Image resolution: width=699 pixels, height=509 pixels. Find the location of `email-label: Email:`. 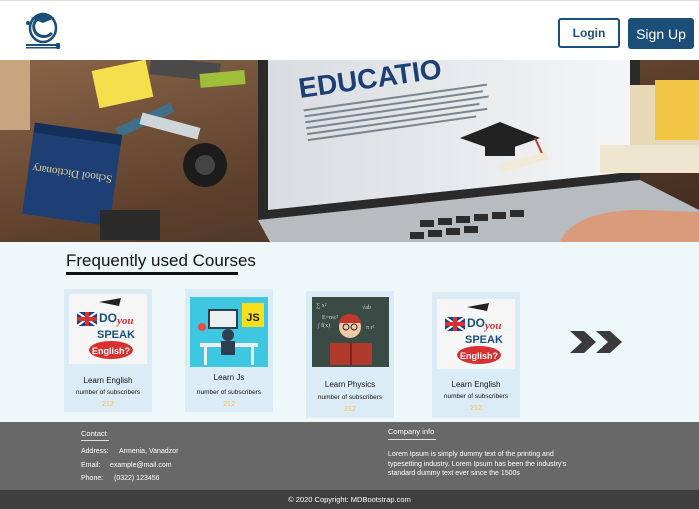

email-label: Email: is located at coordinates (91, 465).